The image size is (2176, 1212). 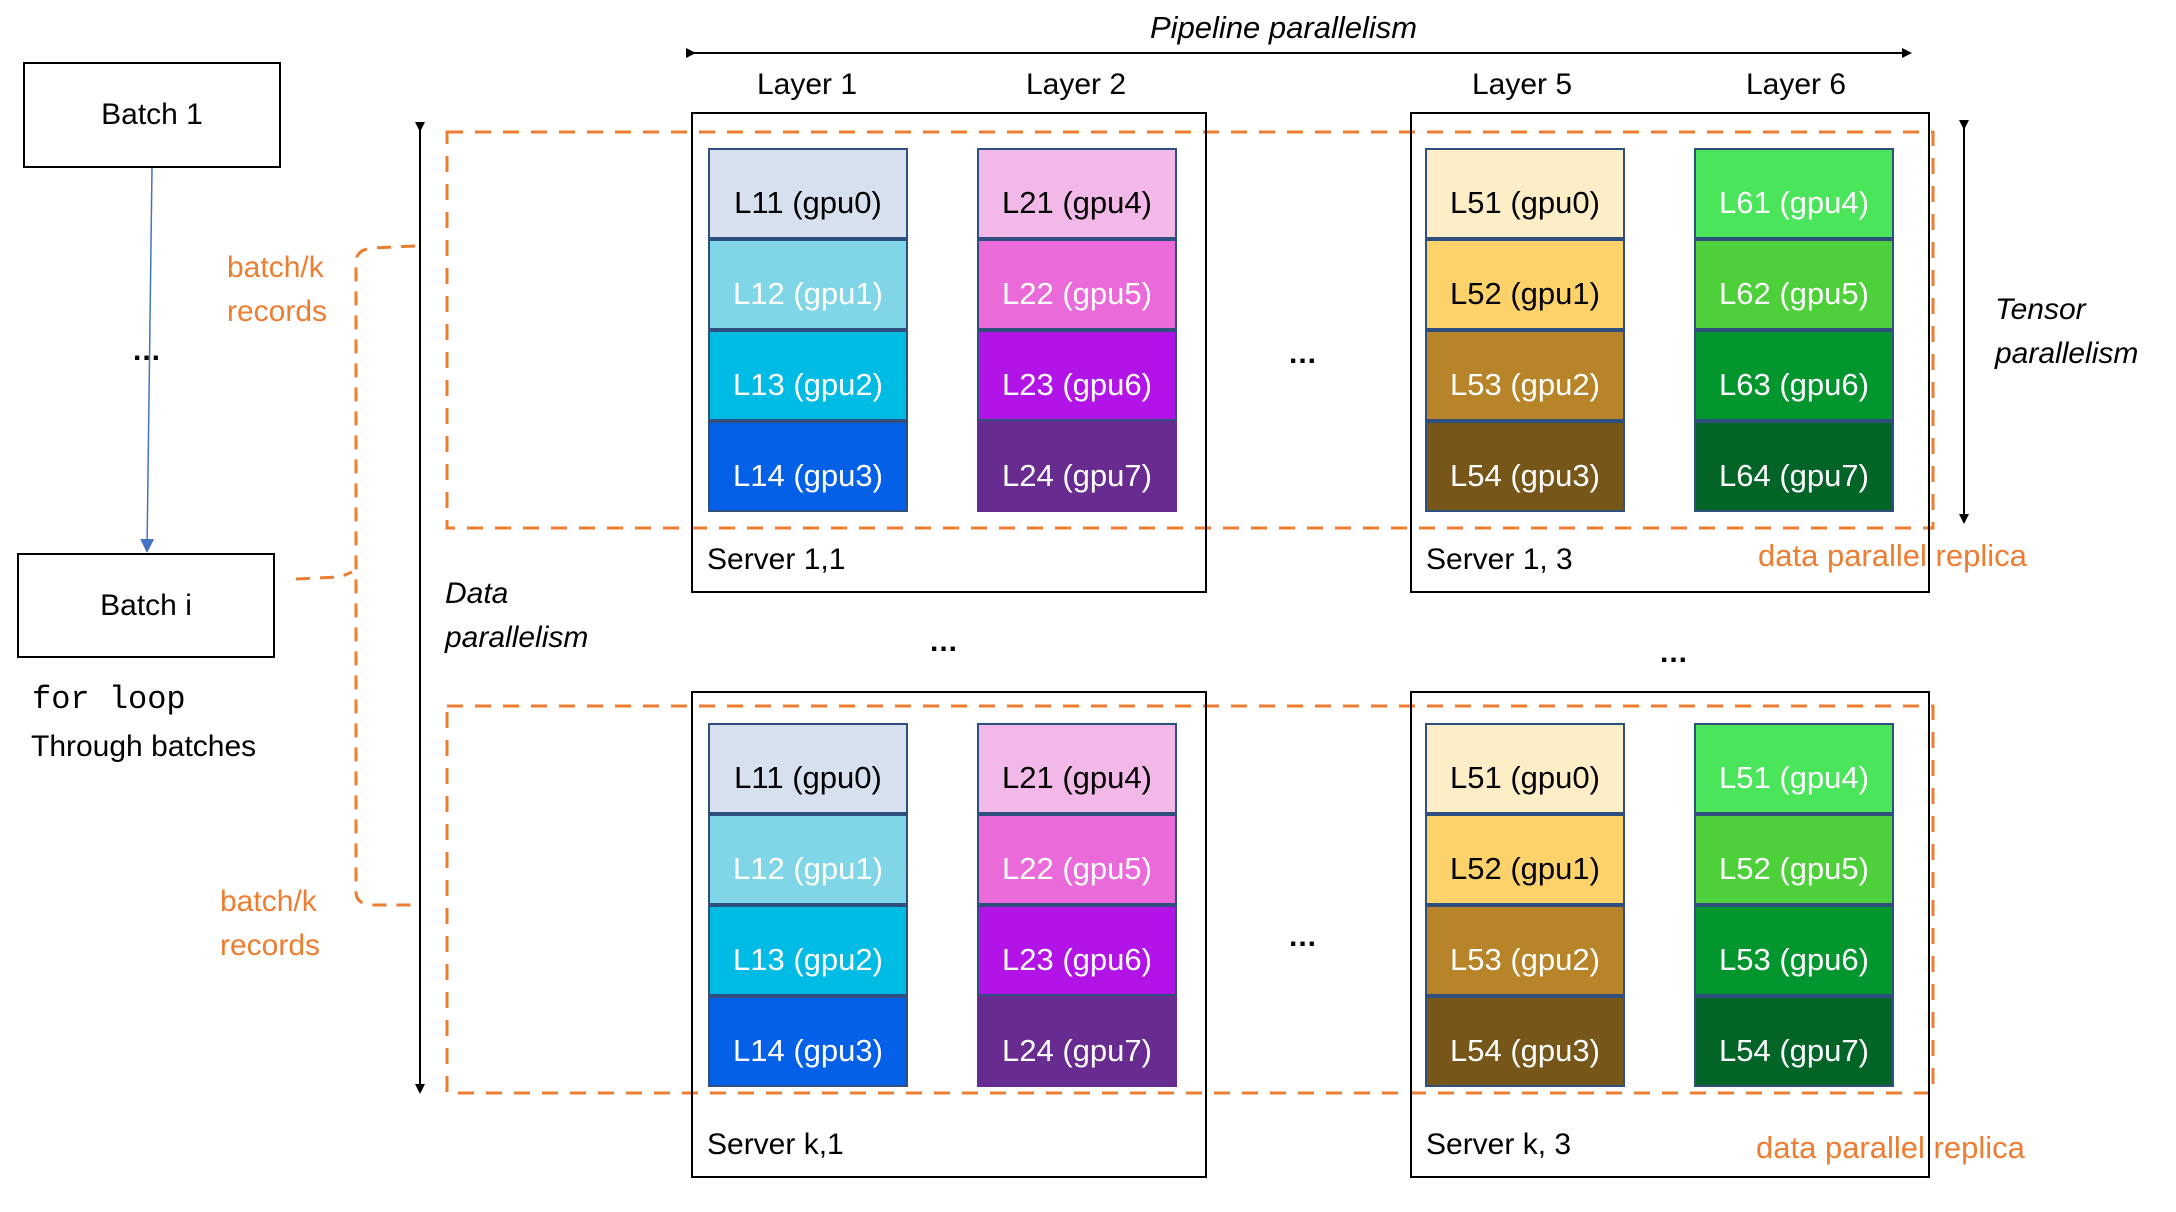 I want to click on through-batches-label: Through batches, so click(x=144, y=746).